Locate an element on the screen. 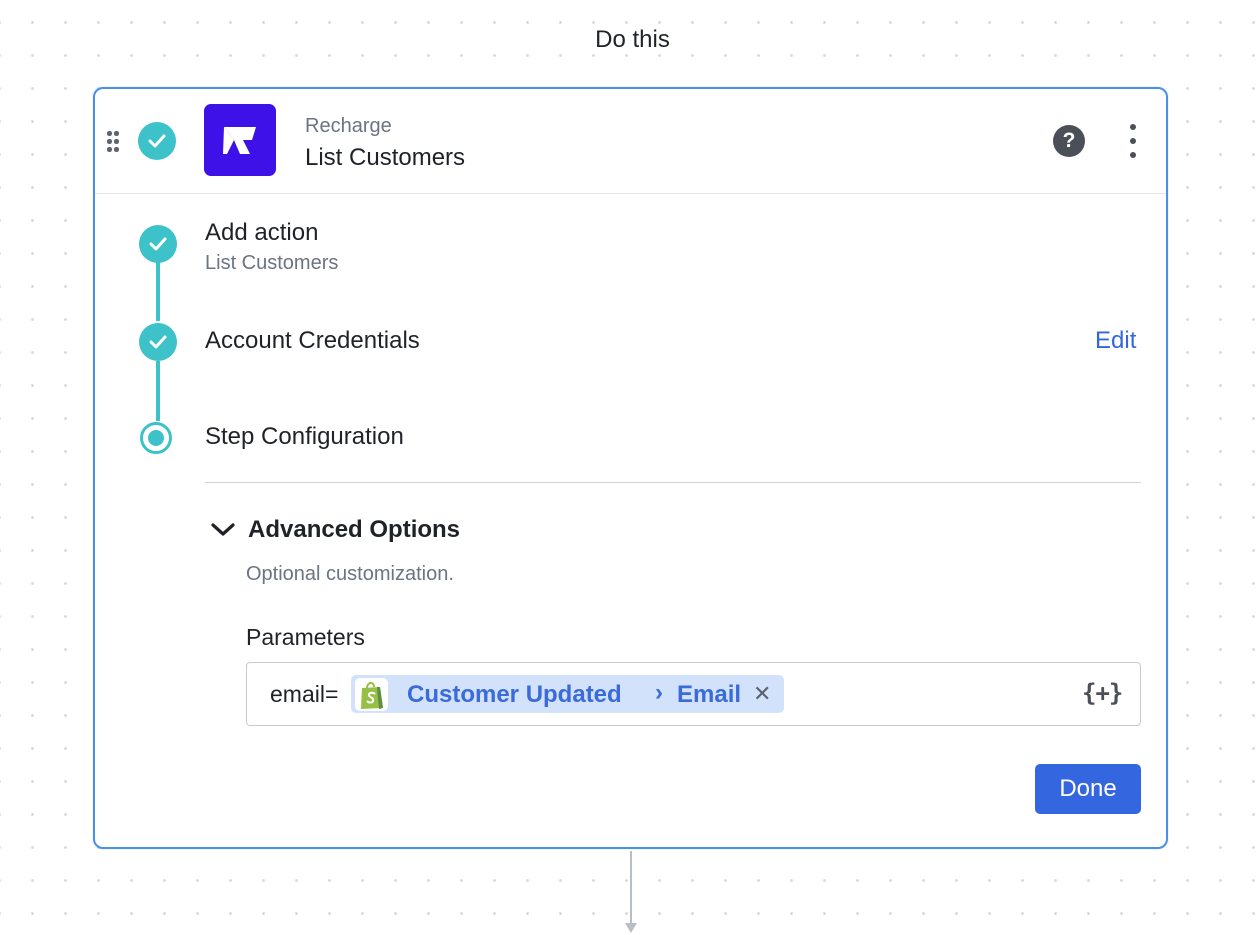 The width and height of the screenshot is (1258, 935). current-step-icon is located at coordinates (156, 438).